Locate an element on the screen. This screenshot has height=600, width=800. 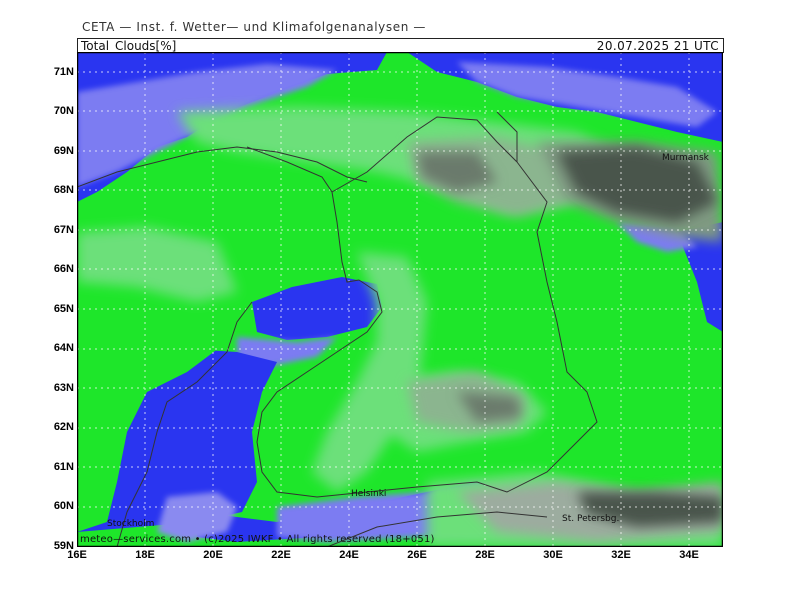
parameter-label: Total_Clouds[%] is located at coordinates (129, 46).